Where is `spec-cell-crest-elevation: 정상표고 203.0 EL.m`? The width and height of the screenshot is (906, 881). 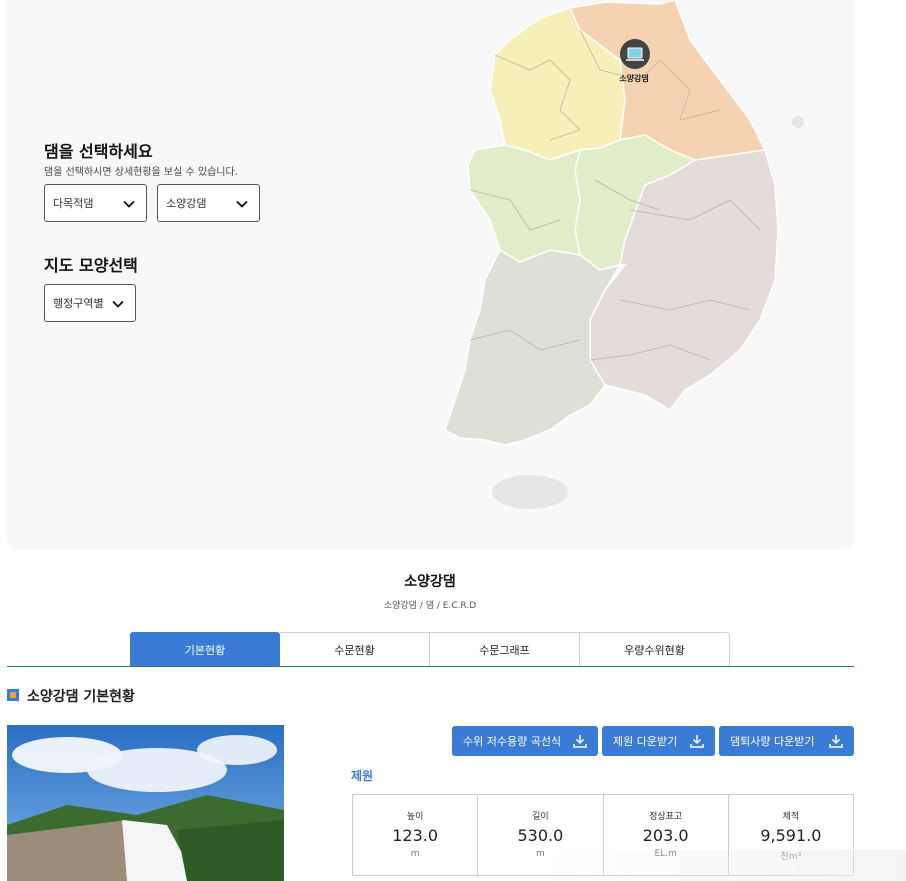 spec-cell-crest-elevation: 정상표고 203.0 EL.m is located at coordinates (666, 835).